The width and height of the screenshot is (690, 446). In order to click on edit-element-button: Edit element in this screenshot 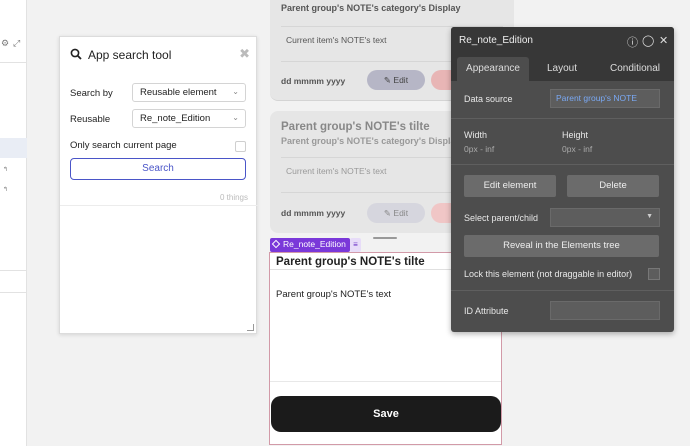, I will do `click(510, 186)`.